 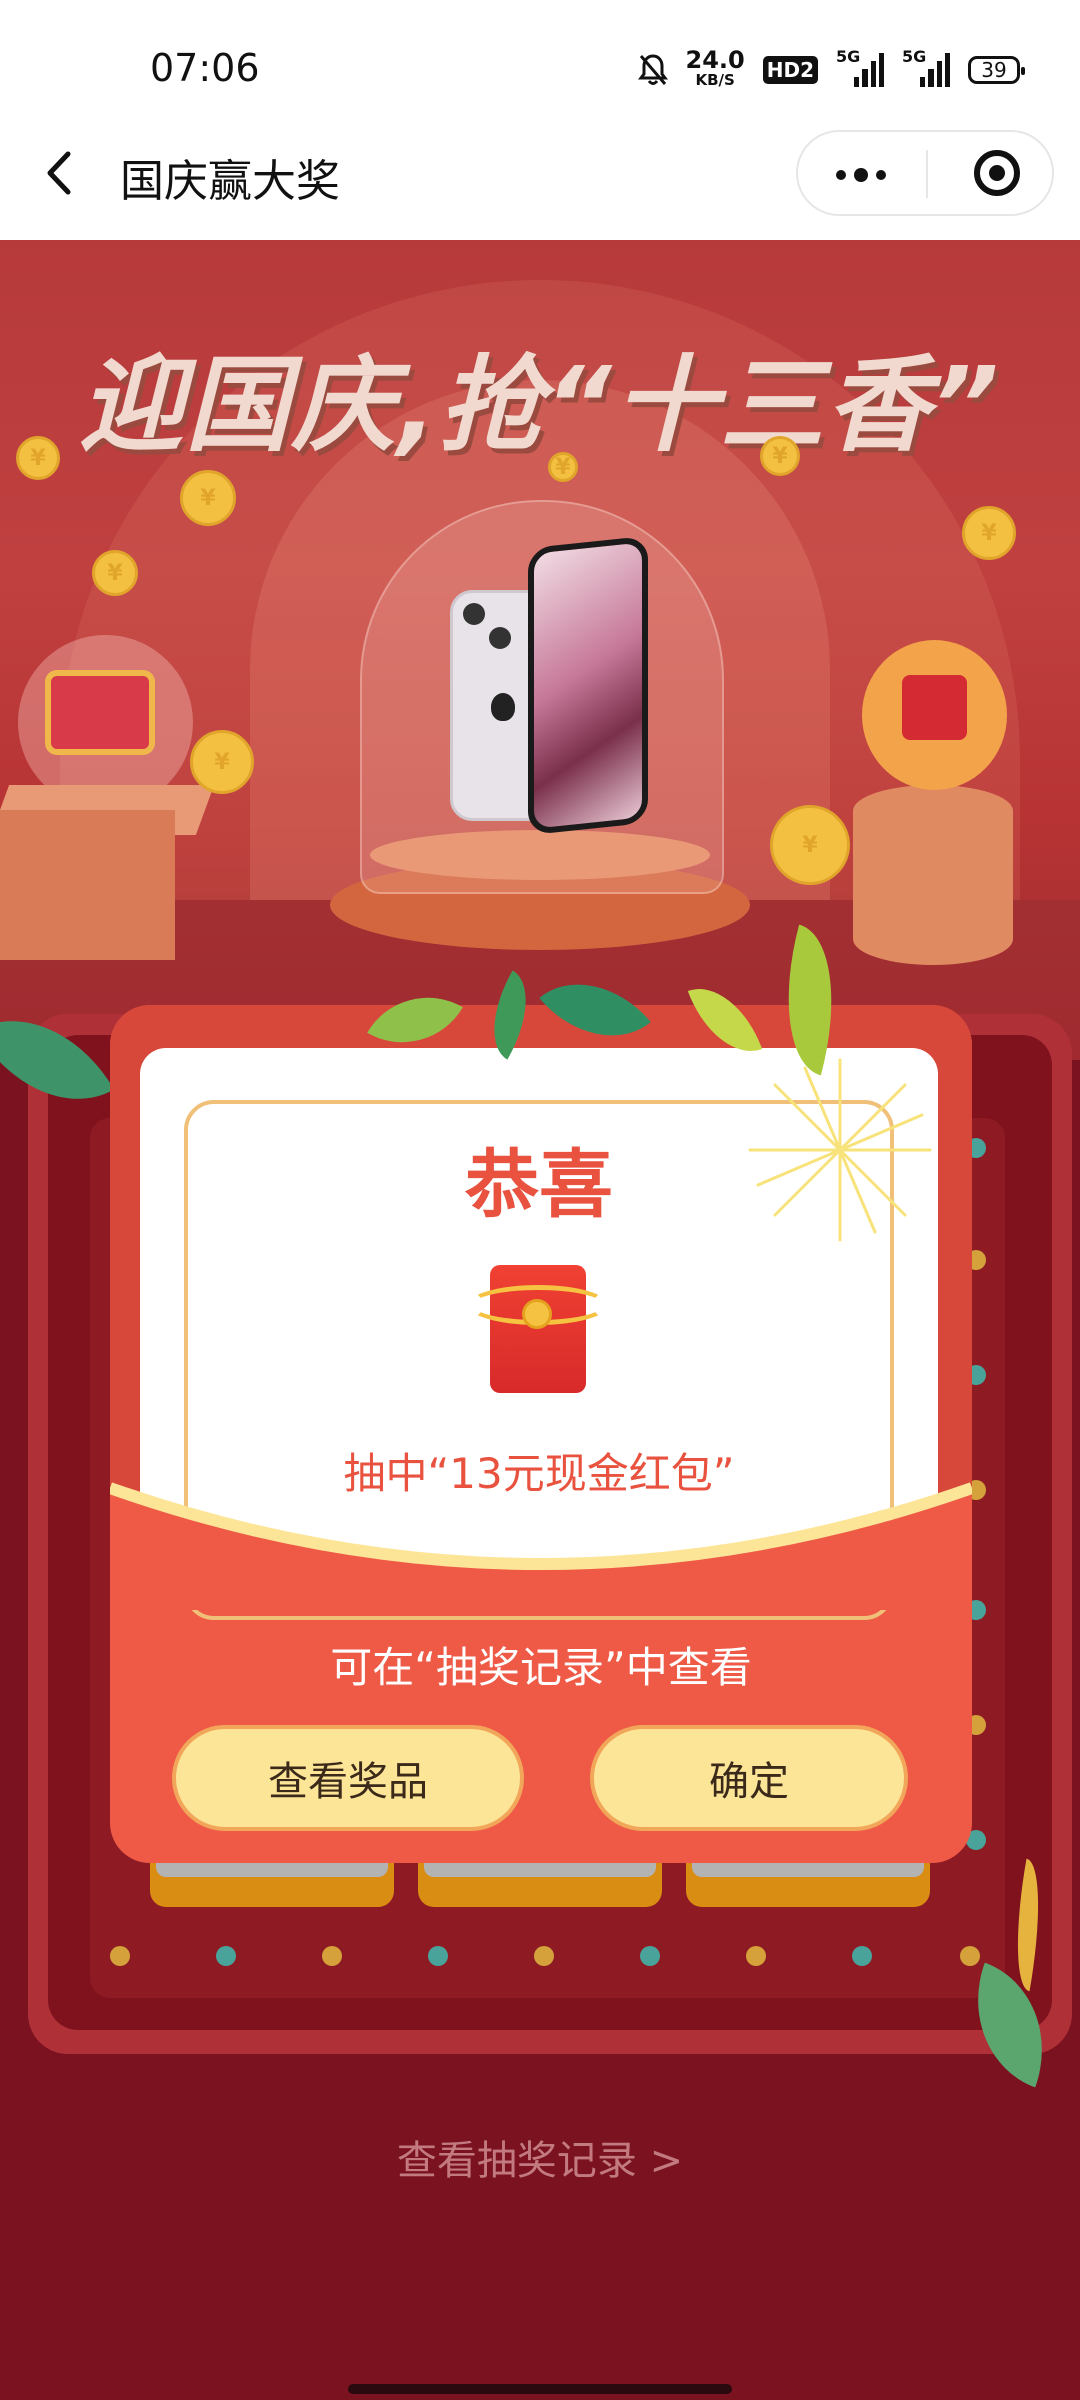 I want to click on battery-icon: 39, so click(x=996, y=70).